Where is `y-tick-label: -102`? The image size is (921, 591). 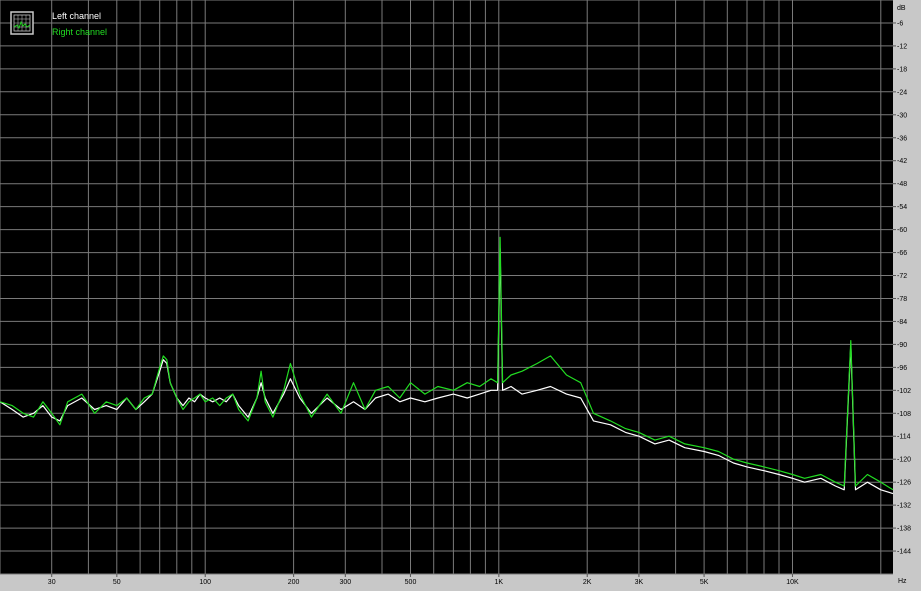
y-tick-label: -102 is located at coordinates (904, 391).